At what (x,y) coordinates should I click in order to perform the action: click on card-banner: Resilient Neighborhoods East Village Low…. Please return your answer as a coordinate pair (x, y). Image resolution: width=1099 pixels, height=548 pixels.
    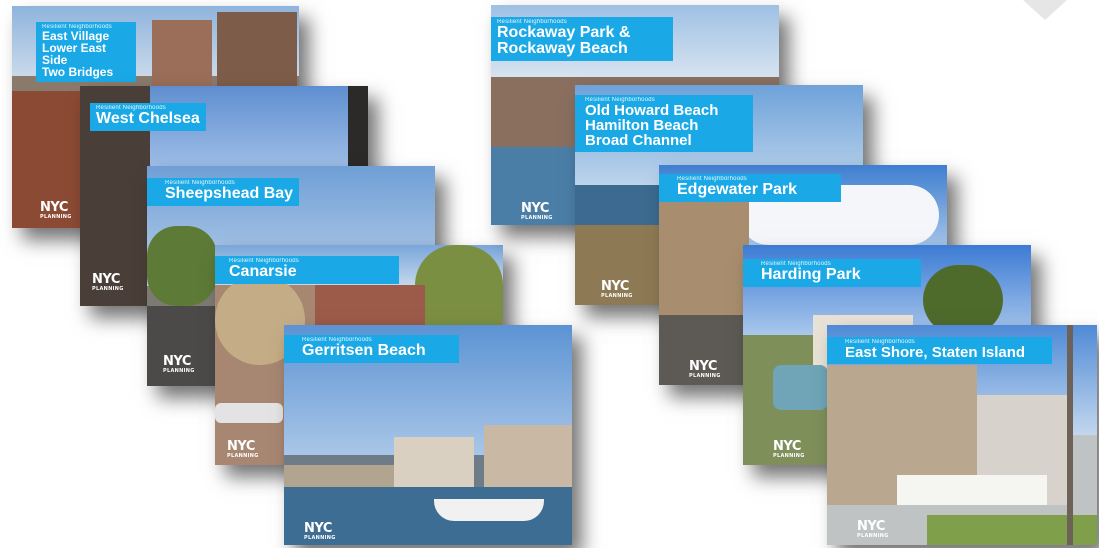
    Looking at the image, I should click on (86, 52).